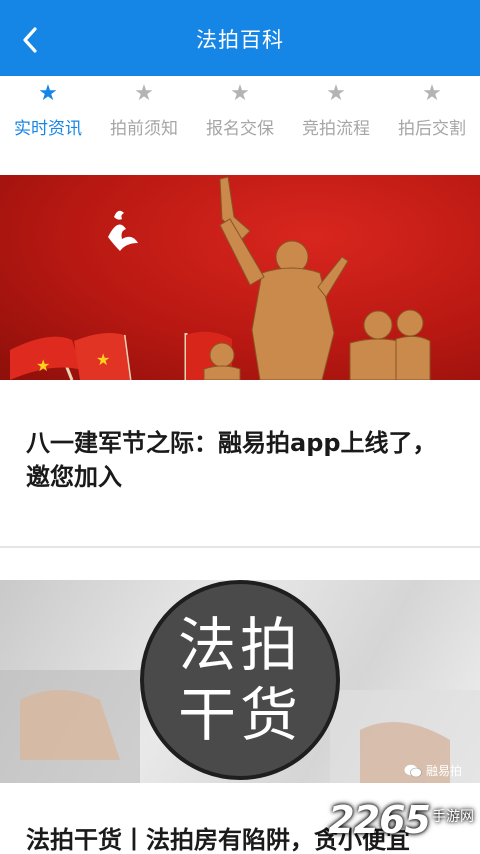  I want to click on watermark-text: 手游网, so click(453, 817).